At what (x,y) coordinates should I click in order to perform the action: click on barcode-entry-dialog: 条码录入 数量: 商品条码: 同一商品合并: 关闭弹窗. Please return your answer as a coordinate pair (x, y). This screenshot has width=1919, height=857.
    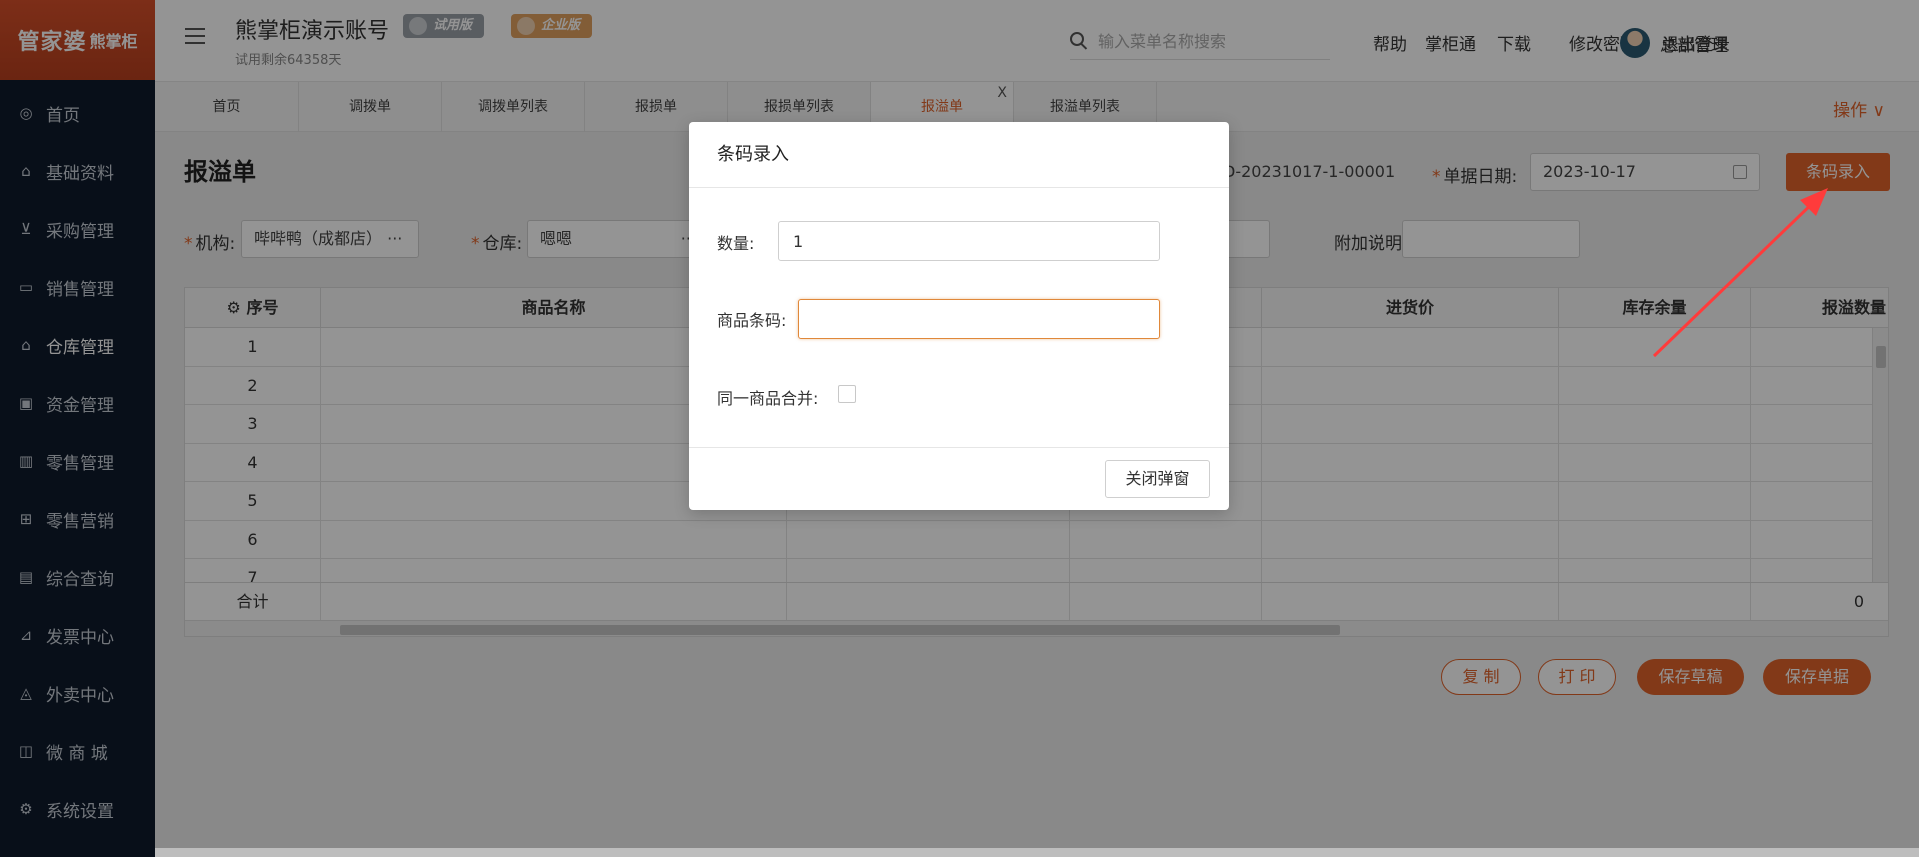
    Looking at the image, I should click on (959, 316).